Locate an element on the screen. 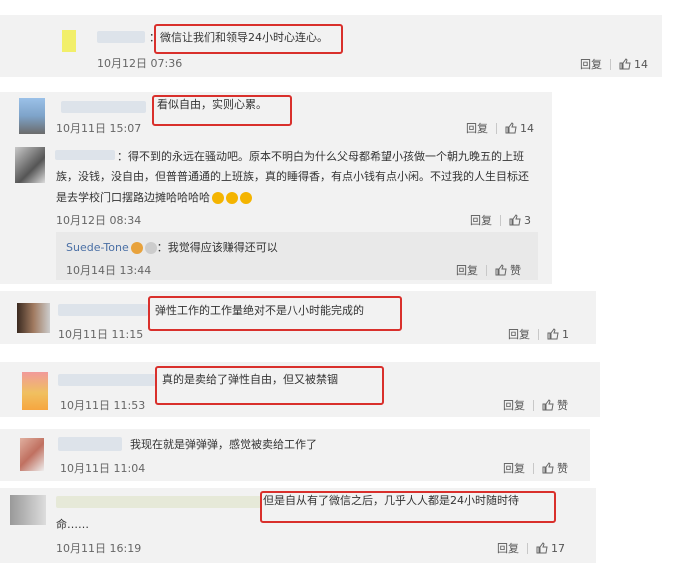 The image size is (679, 573). timestamp: 10月11日 11:15 is located at coordinates (101, 334).